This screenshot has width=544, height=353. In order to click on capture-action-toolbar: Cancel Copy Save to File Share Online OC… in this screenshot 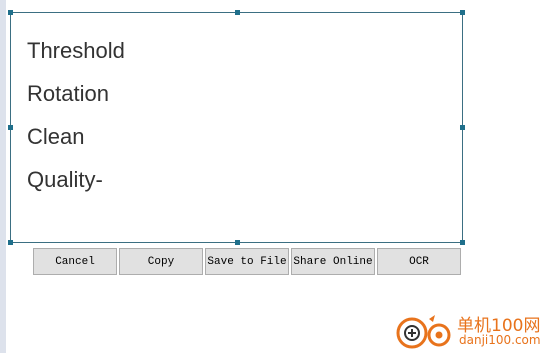, I will do `click(247, 261)`.